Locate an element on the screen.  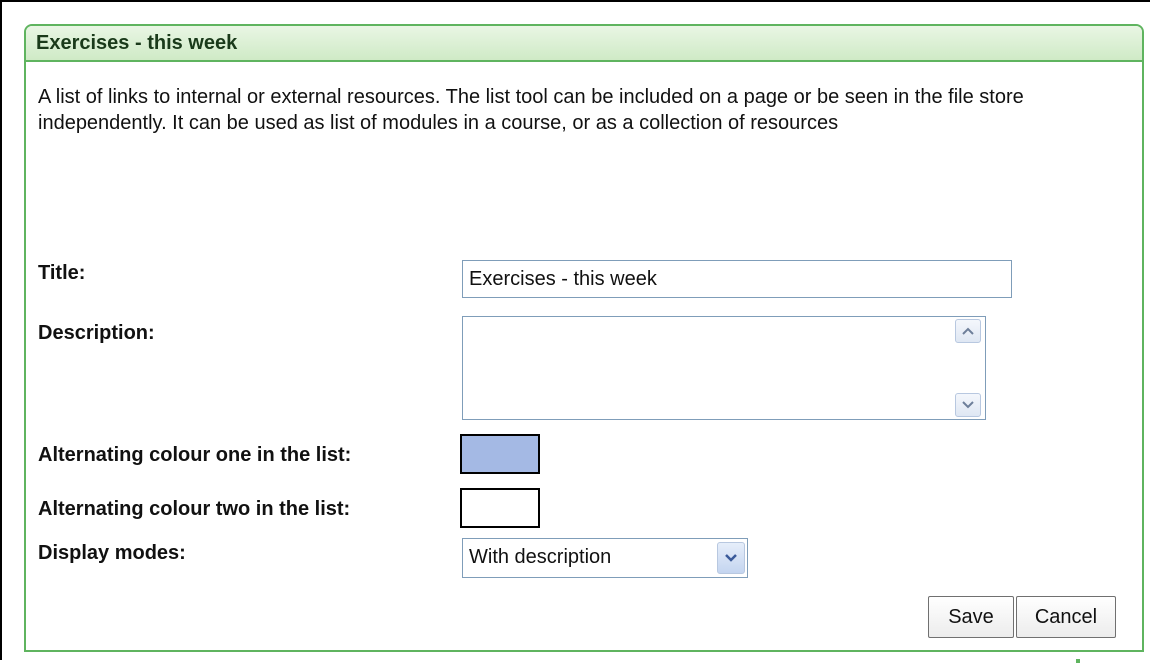
resize-handle-icon is located at coordinates (1078, 657).